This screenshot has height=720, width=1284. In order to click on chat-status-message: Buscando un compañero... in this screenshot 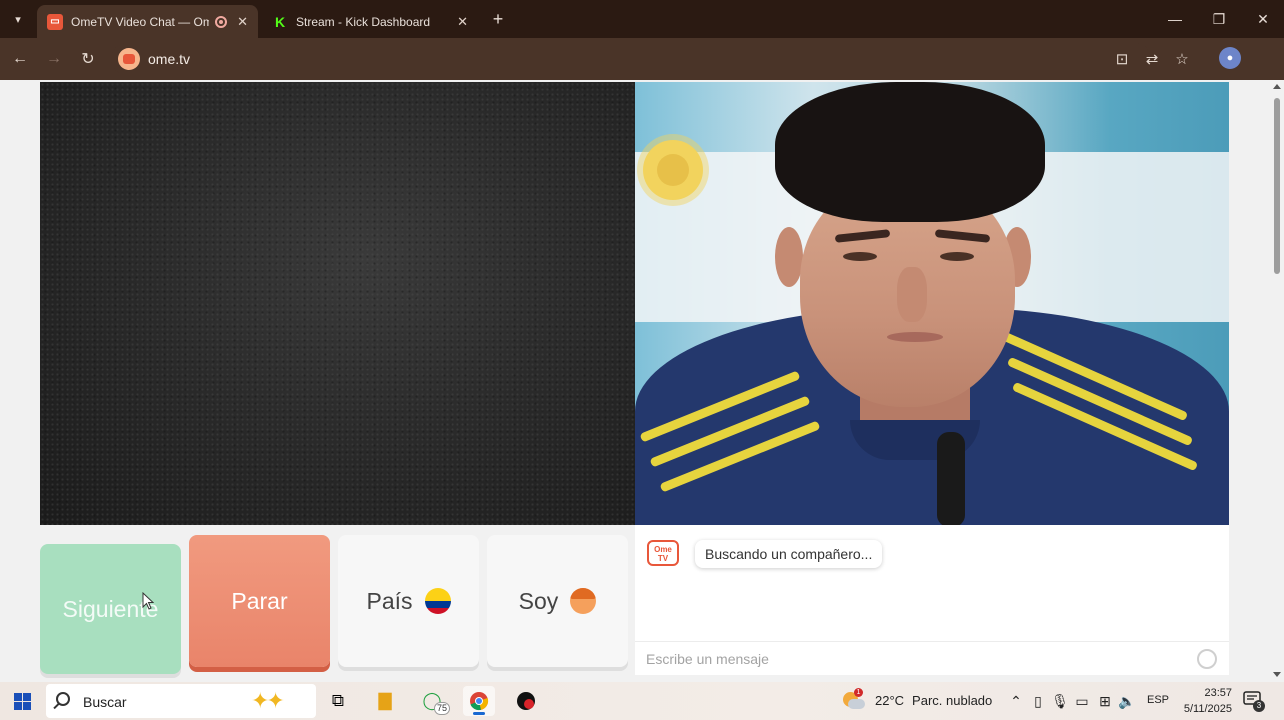, I will do `click(789, 554)`.